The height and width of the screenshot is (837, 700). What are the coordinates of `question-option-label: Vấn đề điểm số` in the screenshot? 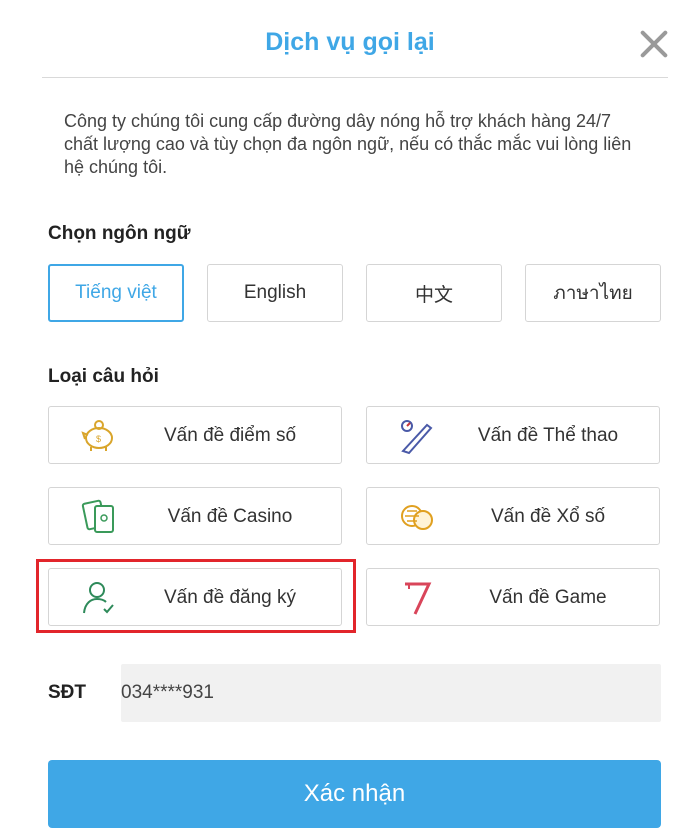 It's located at (230, 435).